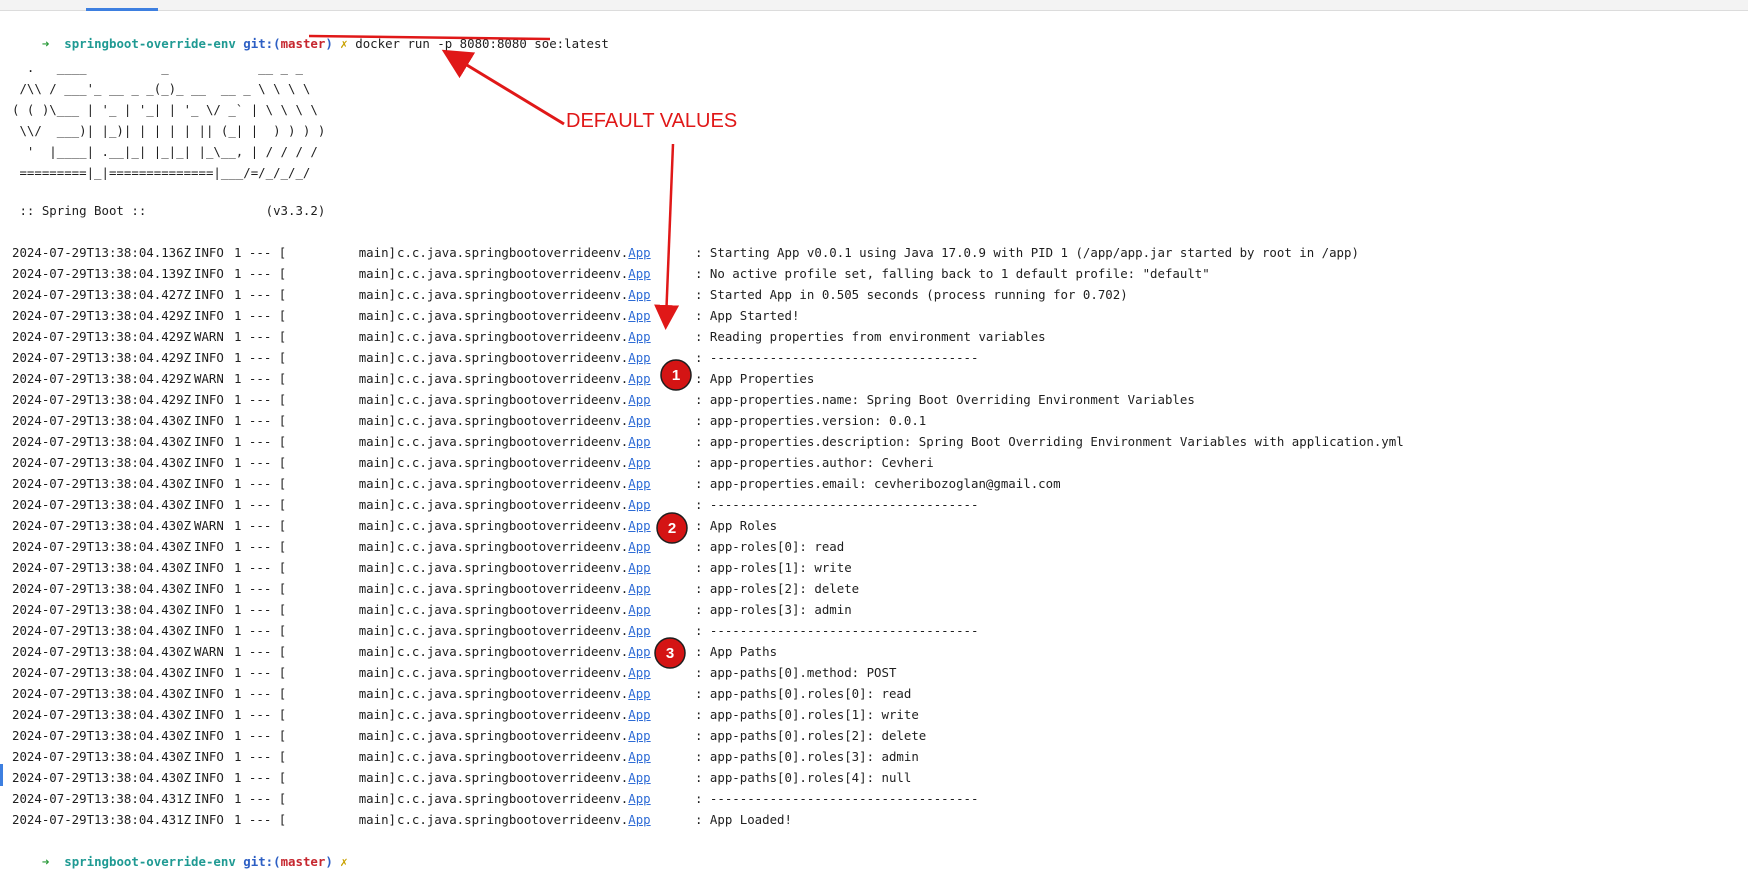 The width and height of the screenshot is (1748, 893). Describe the element at coordinates (344, 861) in the screenshot. I see `prompt-dirty-icon: ✗` at that location.